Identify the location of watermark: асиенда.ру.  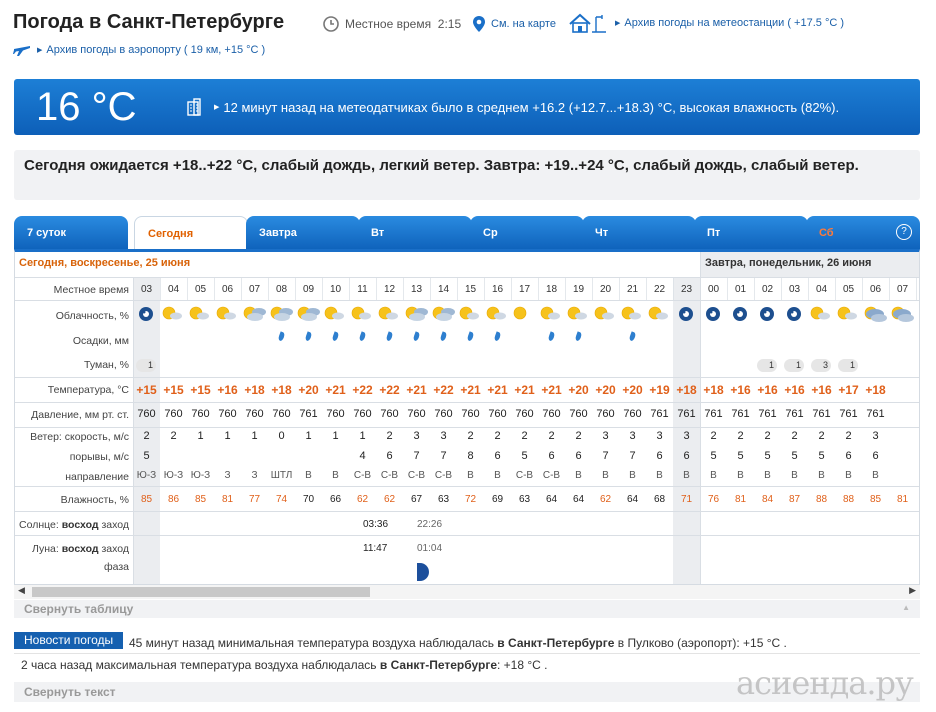
(825, 683).